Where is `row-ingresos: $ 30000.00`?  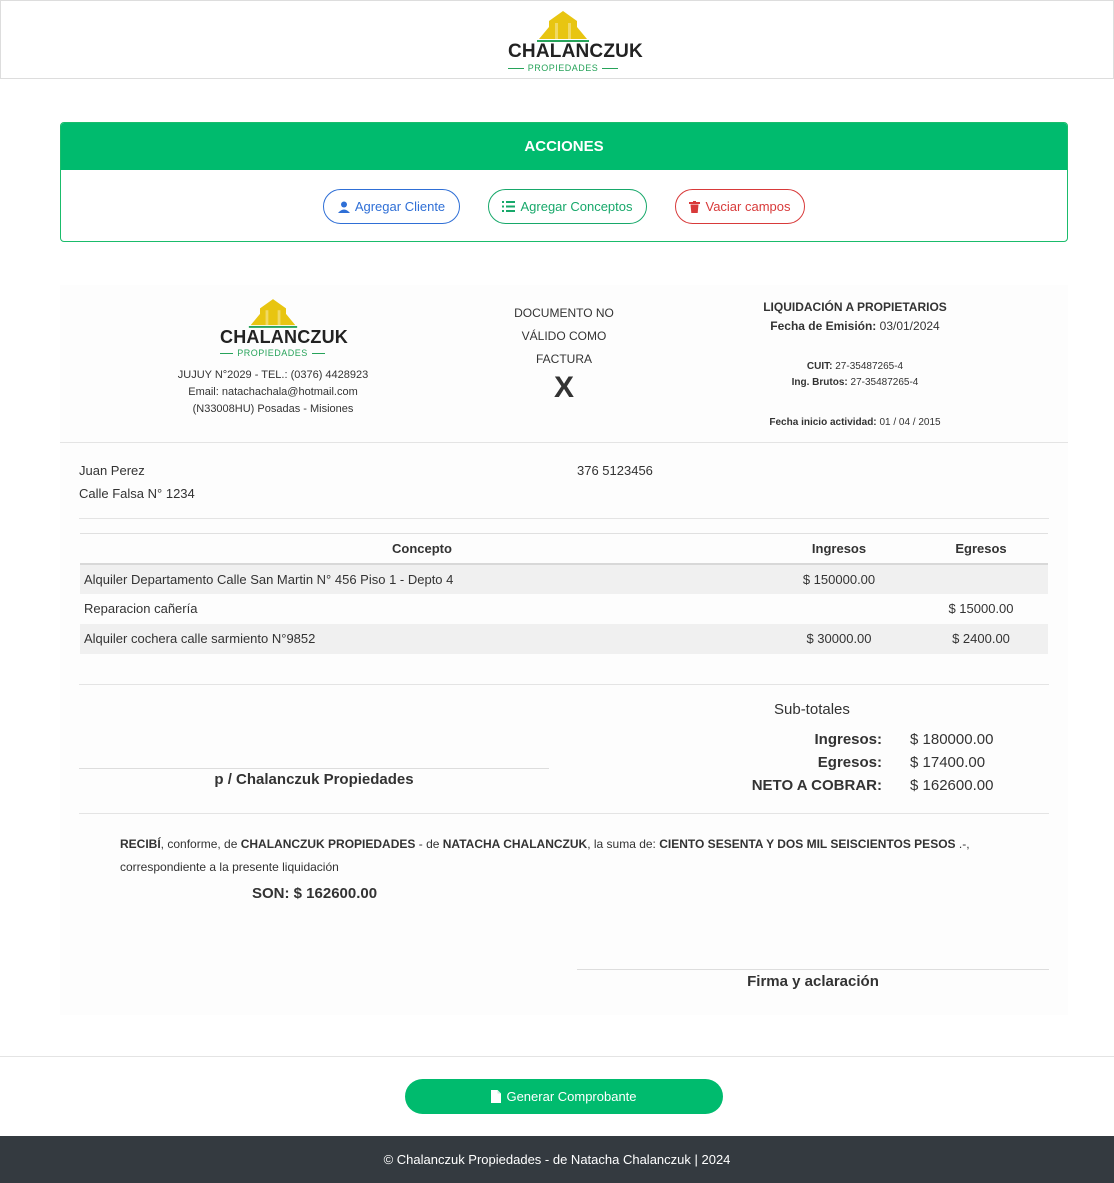
row-ingresos: $ 30000.00 is located at coordinates (839, 638).